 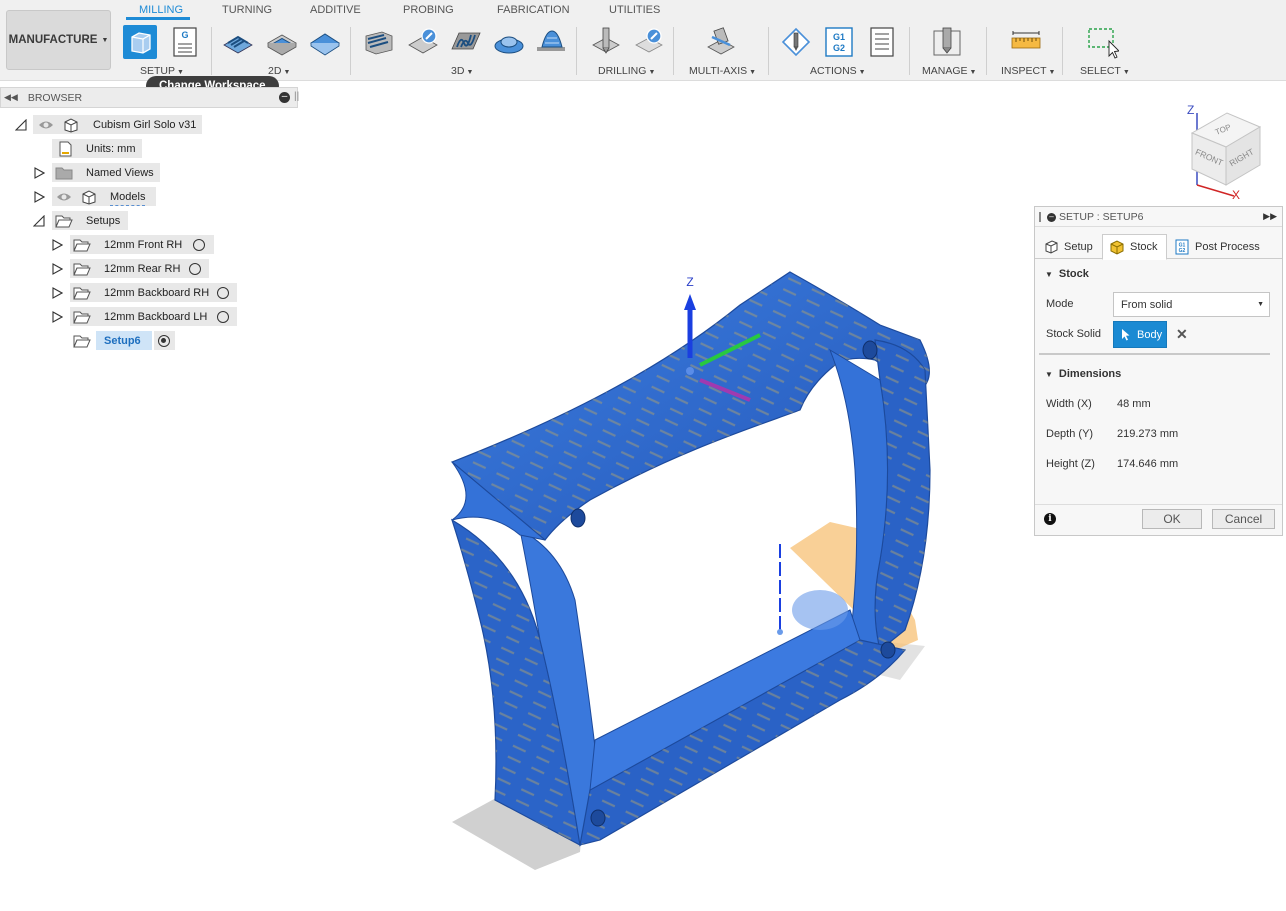 I want to click on minimize-dialog-icon: –, so click(x=1051, y=217).